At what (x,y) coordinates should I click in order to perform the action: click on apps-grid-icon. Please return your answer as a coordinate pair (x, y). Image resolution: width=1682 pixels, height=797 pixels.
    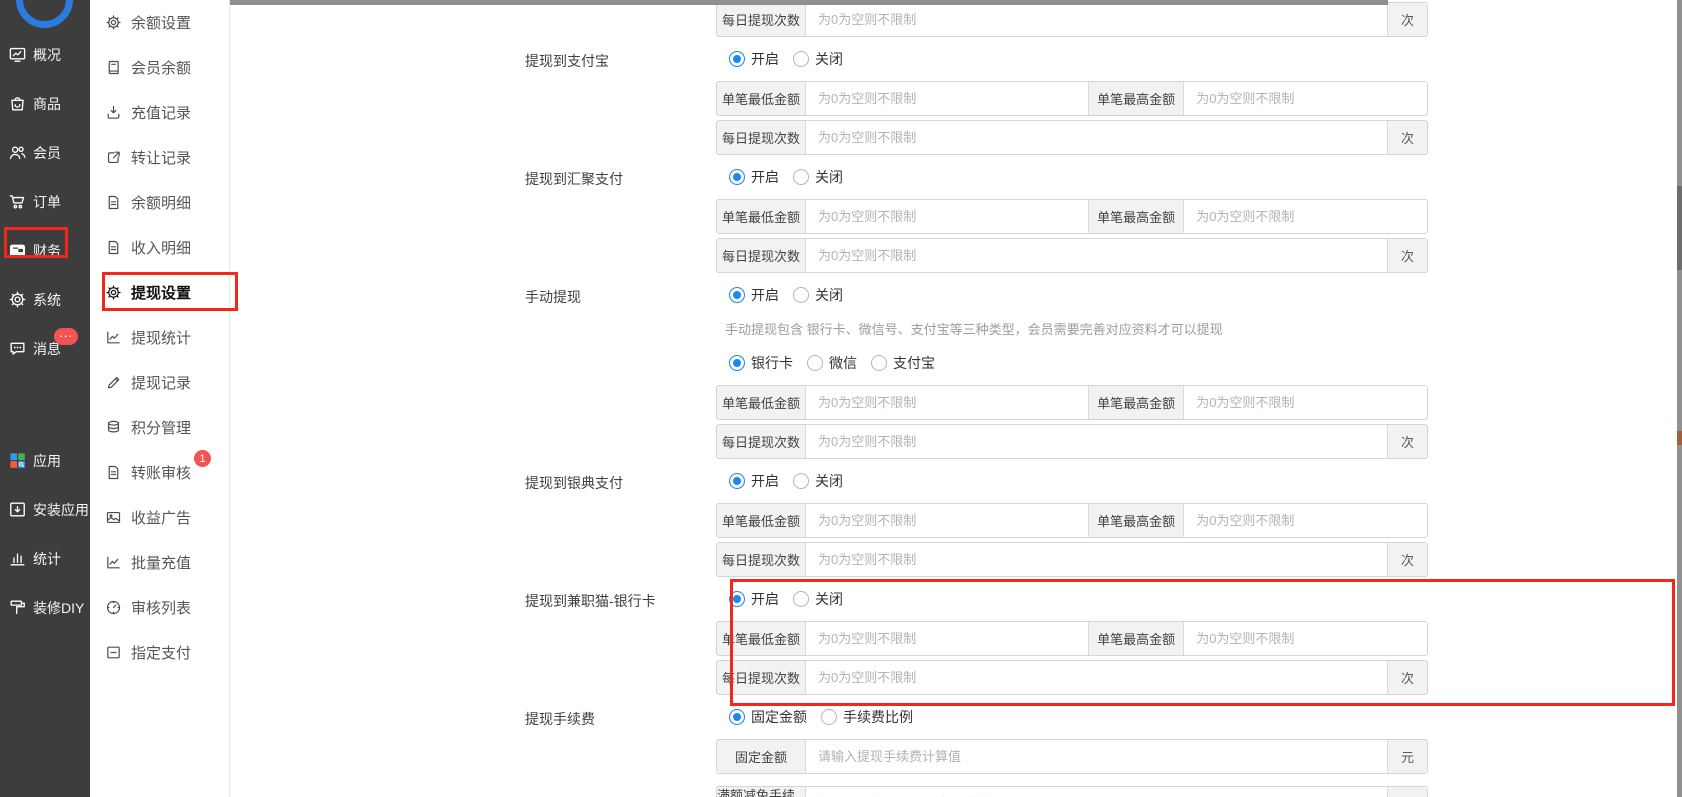
    Looking at the image, I should click on (17, 460).